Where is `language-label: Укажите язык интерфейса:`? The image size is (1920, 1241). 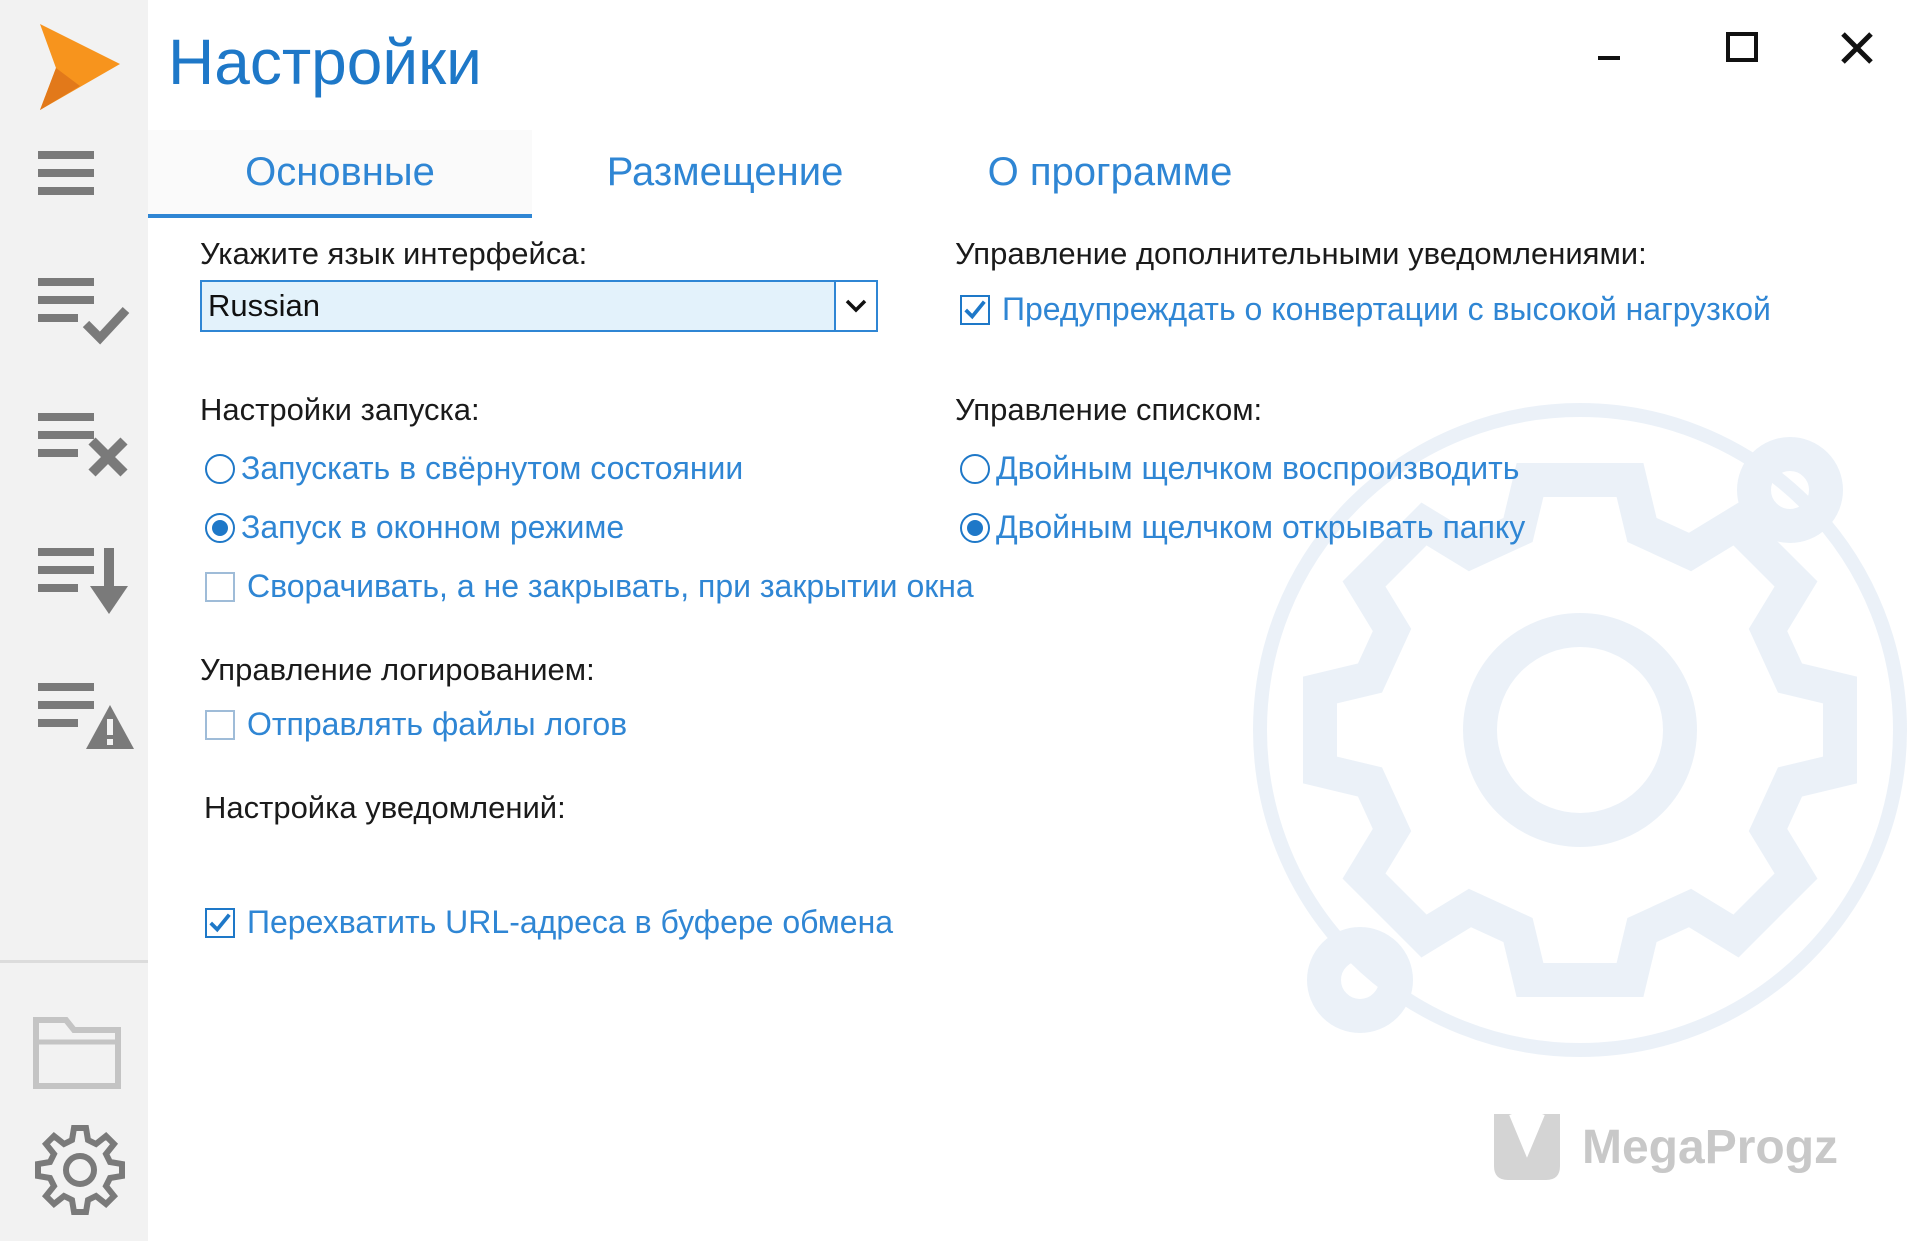
language-label: Укажите язык интерфейса: is located at coordinates (394, 253).